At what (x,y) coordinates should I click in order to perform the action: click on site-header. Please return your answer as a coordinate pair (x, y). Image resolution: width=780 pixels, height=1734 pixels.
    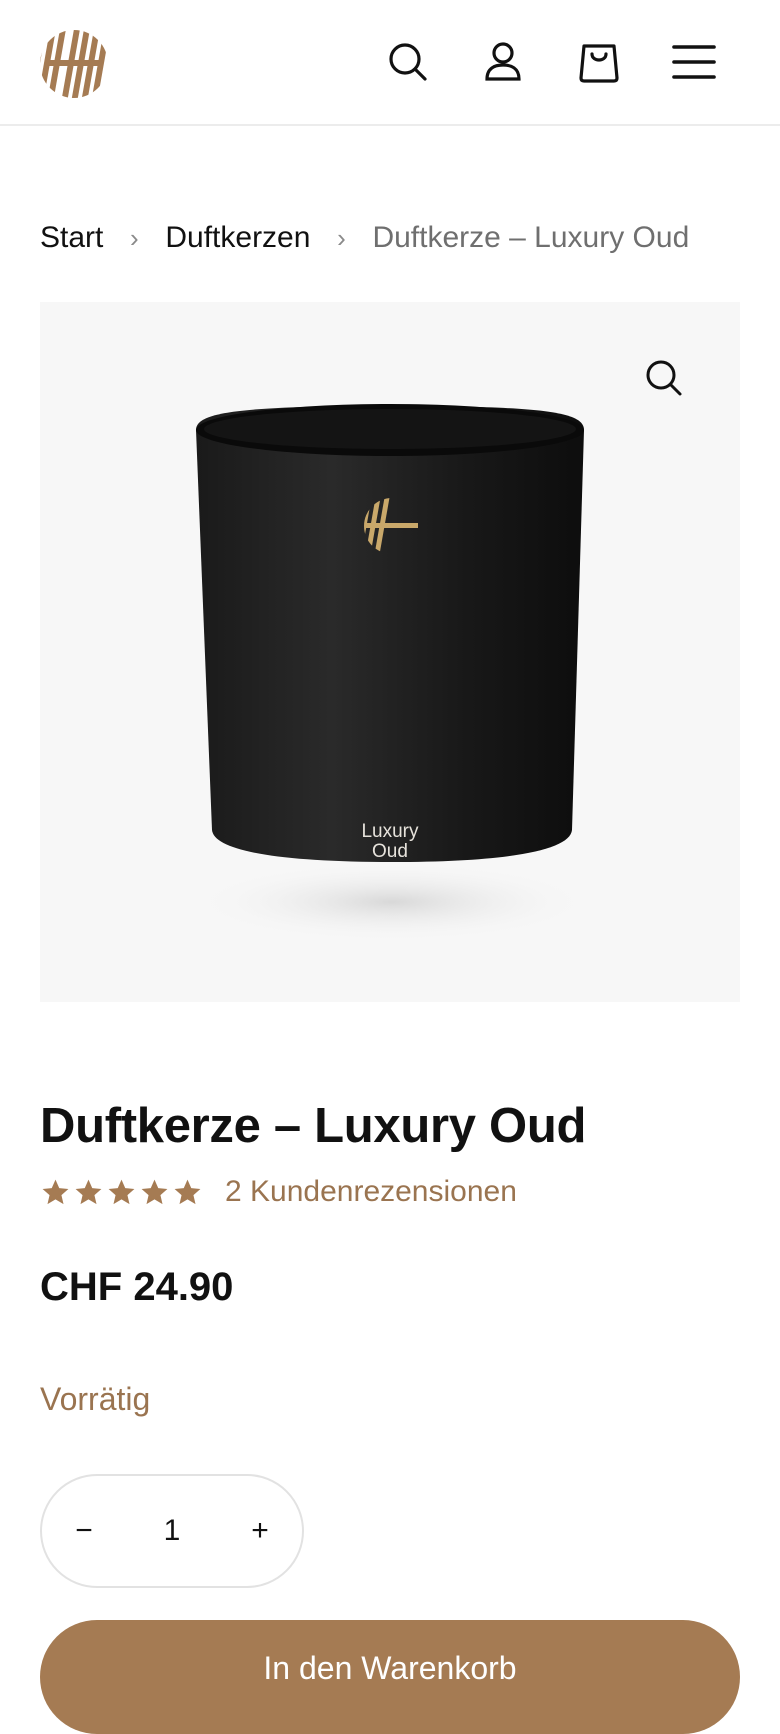
    Looking at the image, I should click on (390, 63).